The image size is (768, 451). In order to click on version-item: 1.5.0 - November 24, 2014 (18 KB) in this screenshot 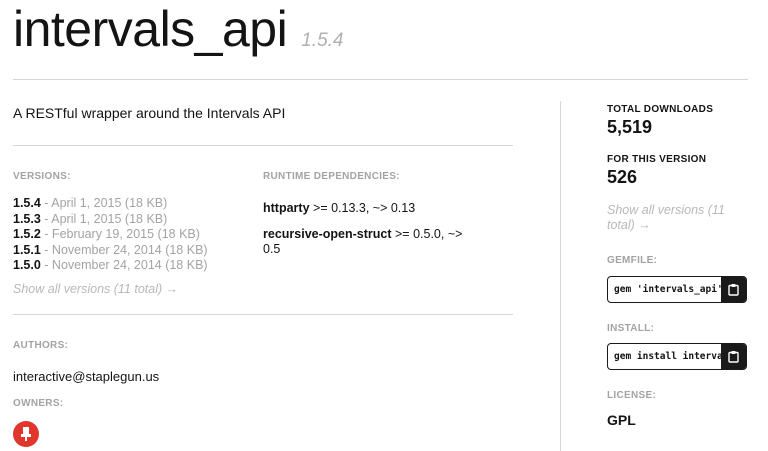, I will do `click(128, 266)`.